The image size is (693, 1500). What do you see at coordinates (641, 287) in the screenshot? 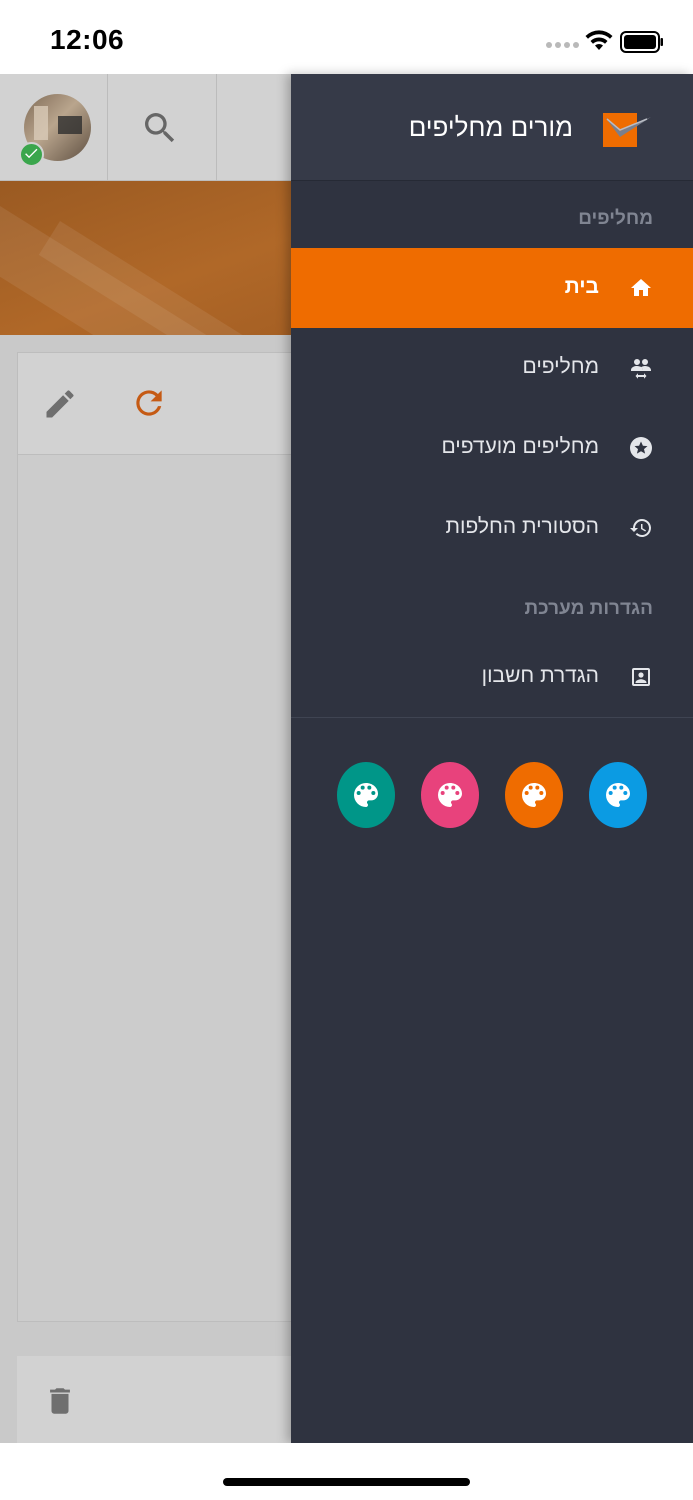
I see `home-icon` at bounding box center [641, 287].